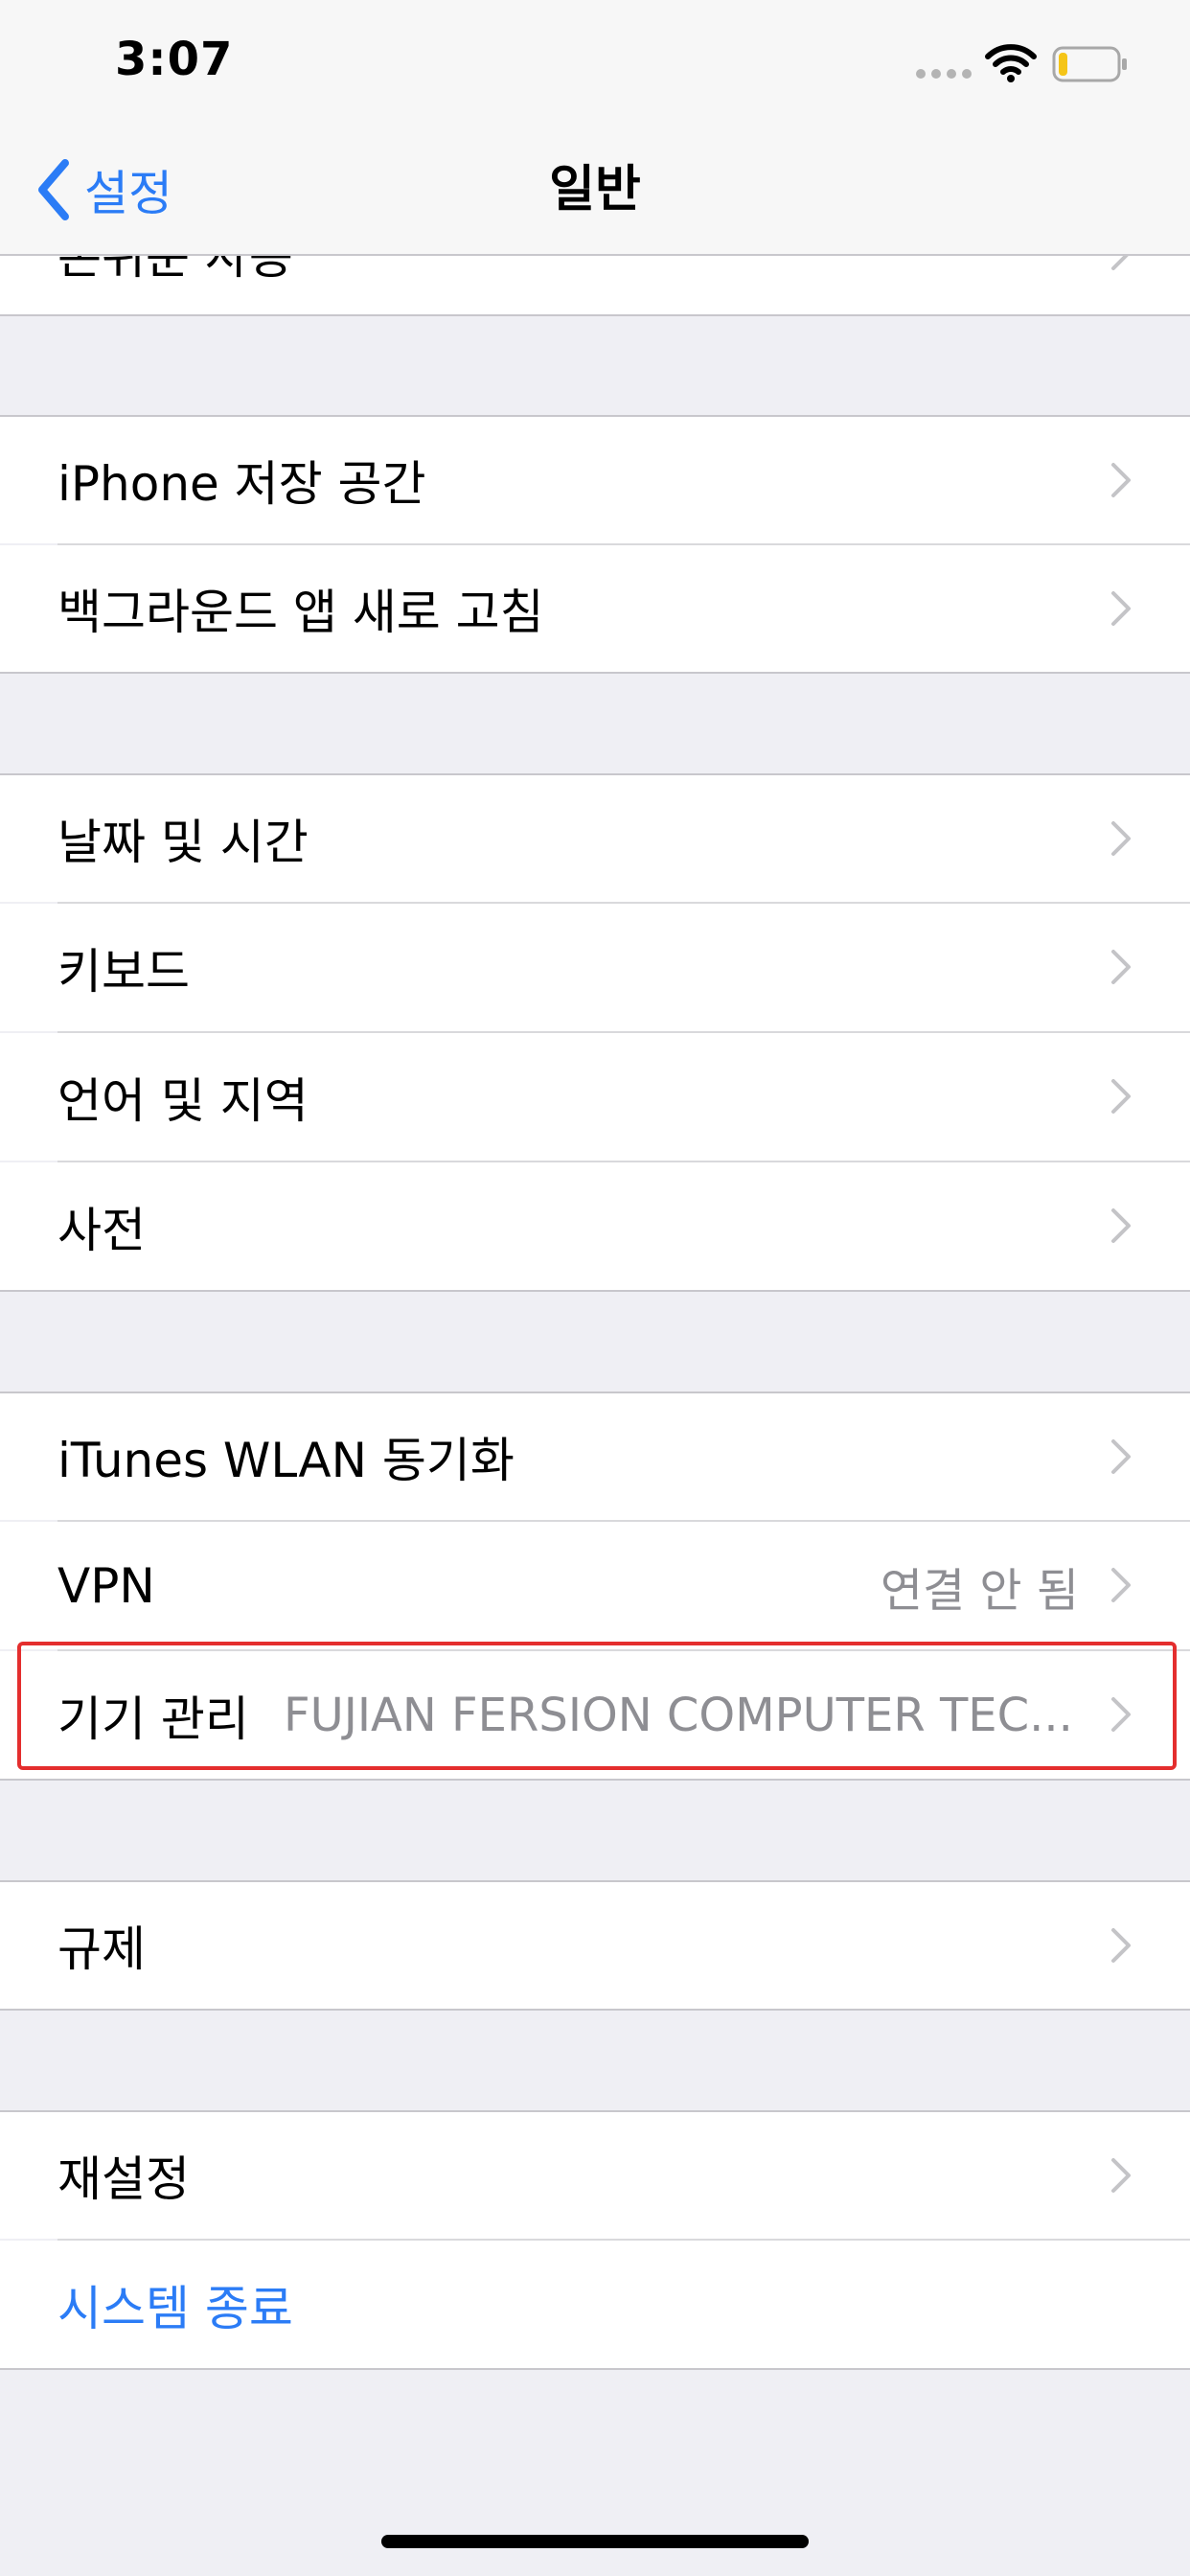 Image resolution: width=1190 pixels, height=2576 pixels. Describe the element at coordinates (175, 59) in the screenshot. I see `status-time: 3:07` at that location.